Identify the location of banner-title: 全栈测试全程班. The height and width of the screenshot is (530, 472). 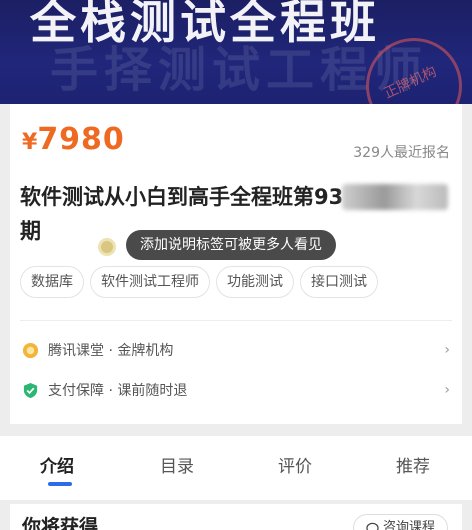
(205, 24).